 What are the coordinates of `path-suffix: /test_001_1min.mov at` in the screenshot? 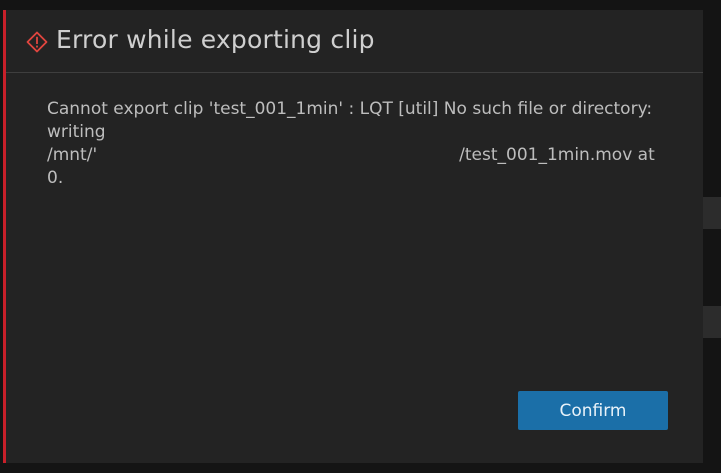 It's located at (557, 155).